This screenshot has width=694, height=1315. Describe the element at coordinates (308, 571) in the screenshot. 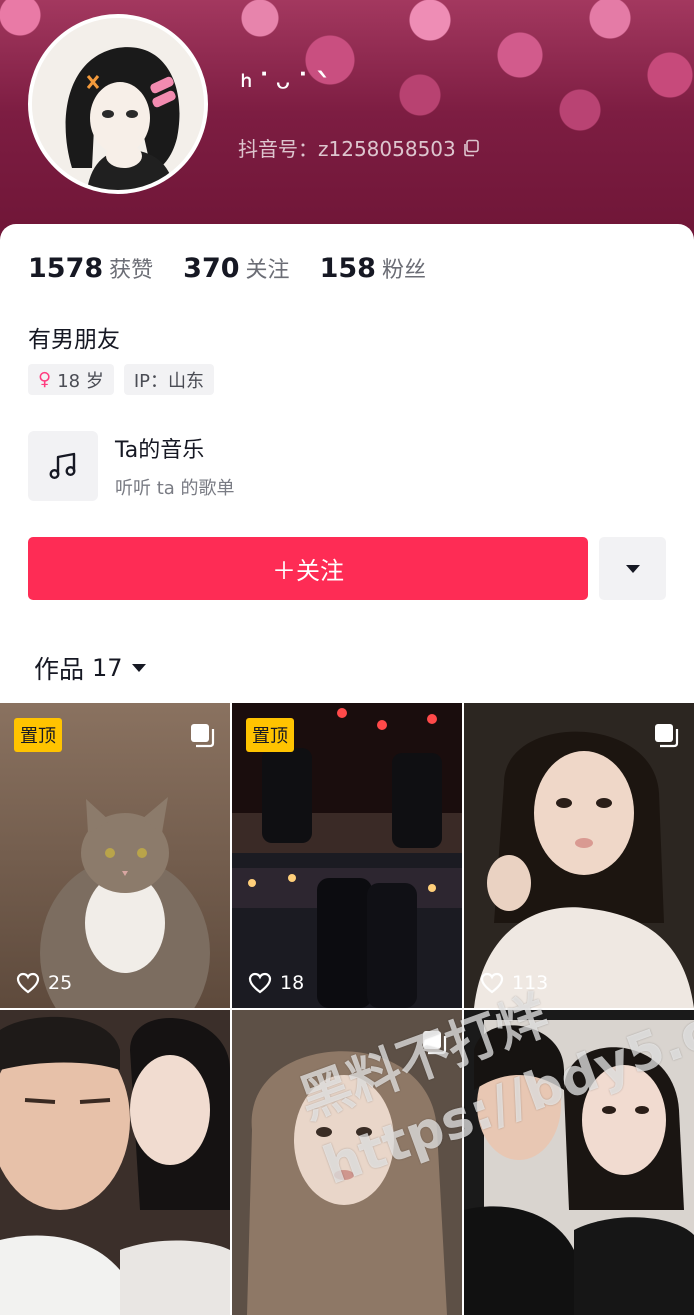

I see `follow-button-label: ＋关注` at that location.